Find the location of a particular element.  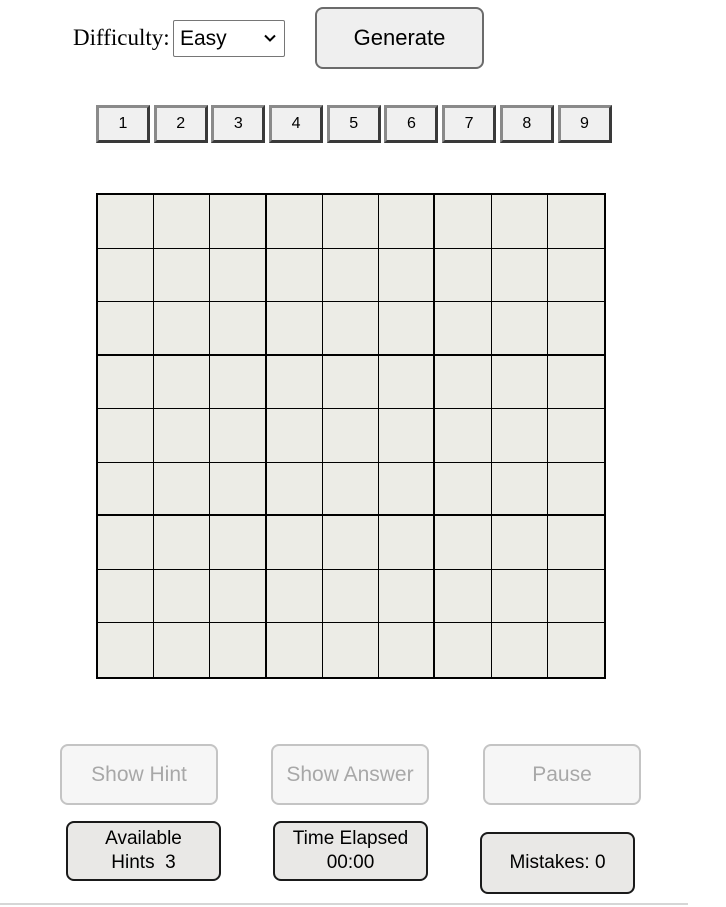

number-button-2: 2 is located at coordinates (180, 124).